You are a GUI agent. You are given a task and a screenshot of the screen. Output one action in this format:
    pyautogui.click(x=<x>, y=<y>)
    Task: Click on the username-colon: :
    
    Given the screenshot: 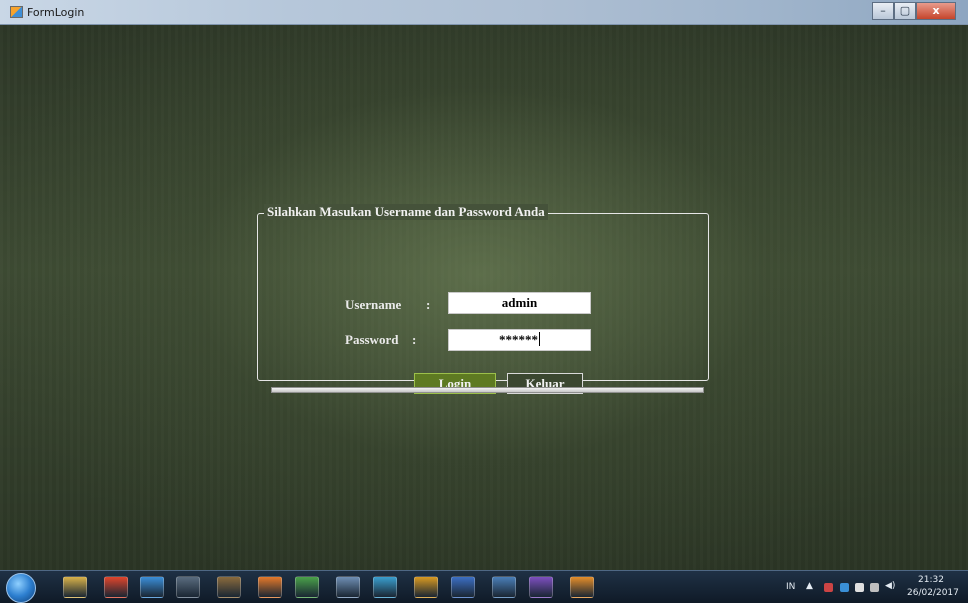 What is the action you would take?
    pyautogui.click(x=428, y=304)
    